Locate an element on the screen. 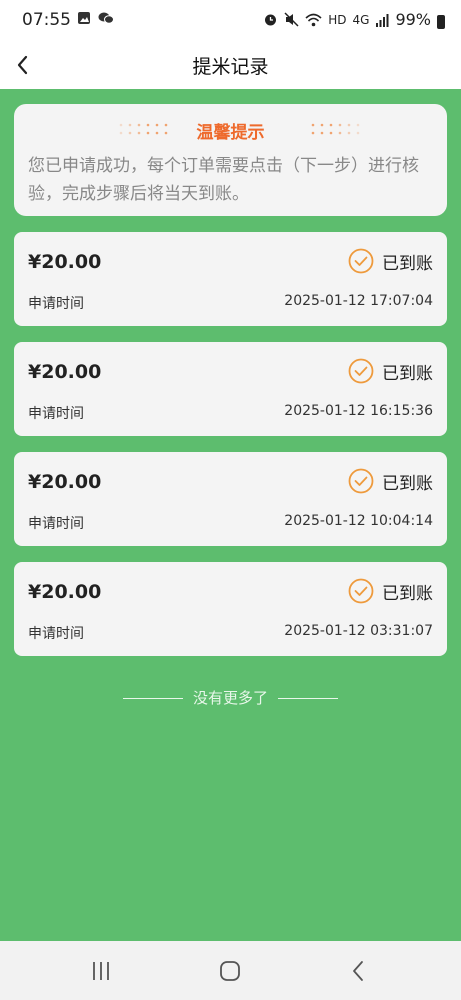 This screenshot has height=1000, width=461. status-time: 07:55 is located at coordinates (46, 20).